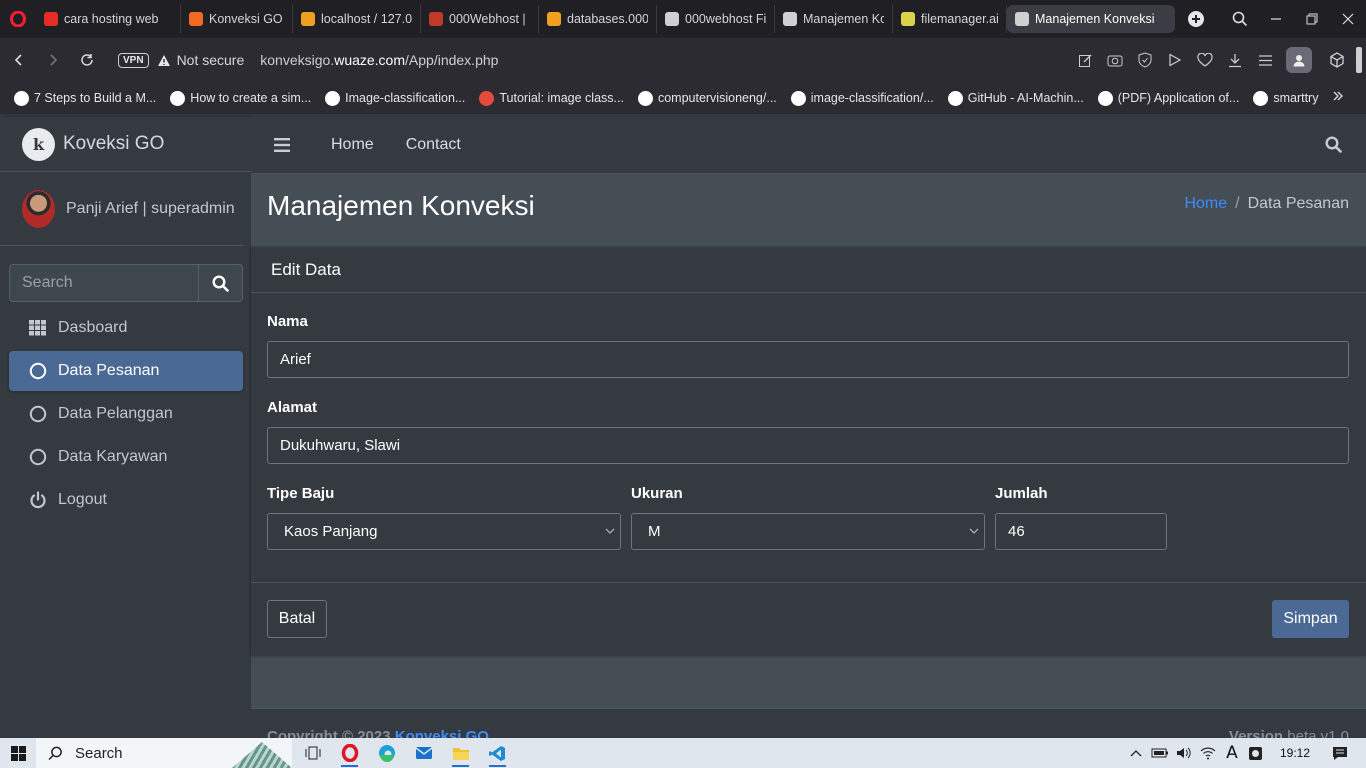  I want to click on jumlah-label: Jumlah, so click(1021, 493).